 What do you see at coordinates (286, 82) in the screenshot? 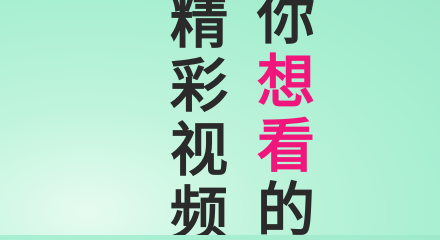
I see `char-xiang: 想` at bounding box center [286, 82].